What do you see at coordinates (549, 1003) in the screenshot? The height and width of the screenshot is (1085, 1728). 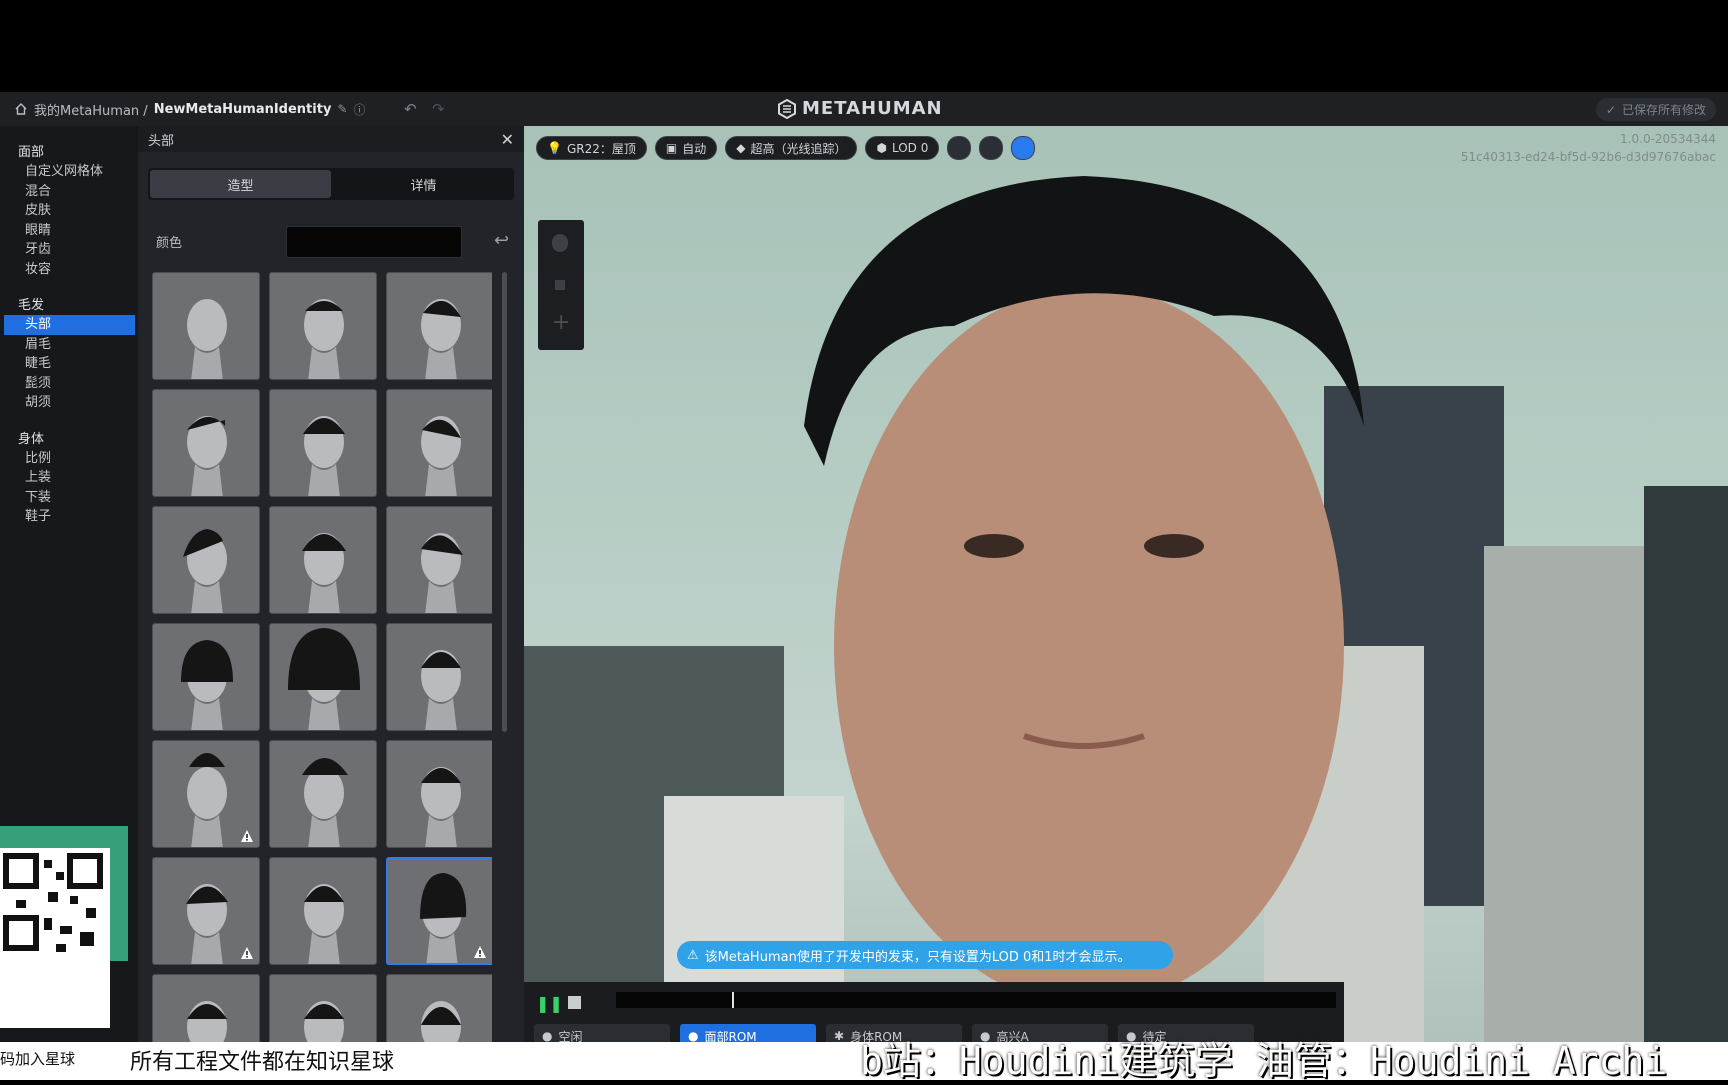 I see `pause-icon: ❚❚` at bounding box center [549, 1003].